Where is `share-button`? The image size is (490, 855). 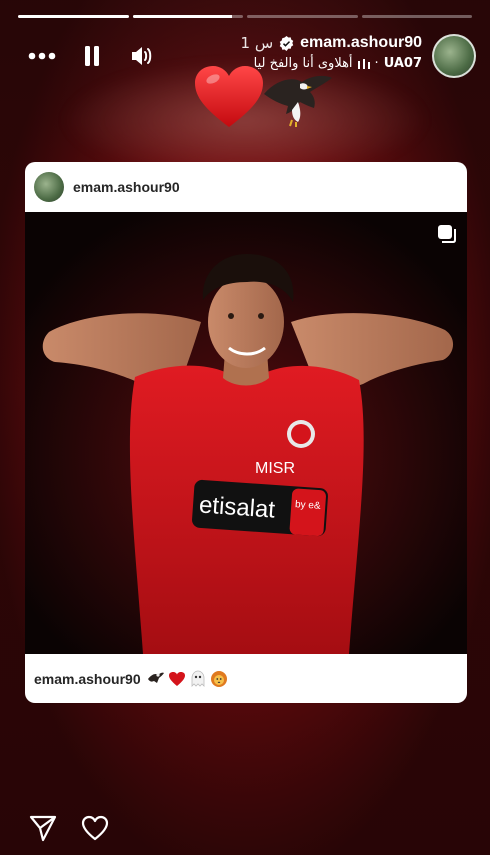
share-button is located at coordinates (43, 828).